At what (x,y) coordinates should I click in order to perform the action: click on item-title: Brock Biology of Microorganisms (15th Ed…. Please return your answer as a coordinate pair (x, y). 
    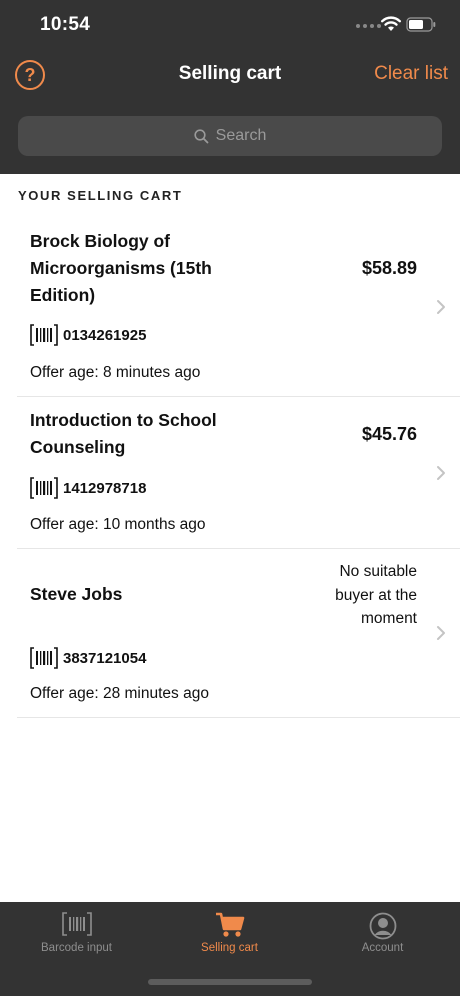
    Looking at the image, I should click on (121, 268).